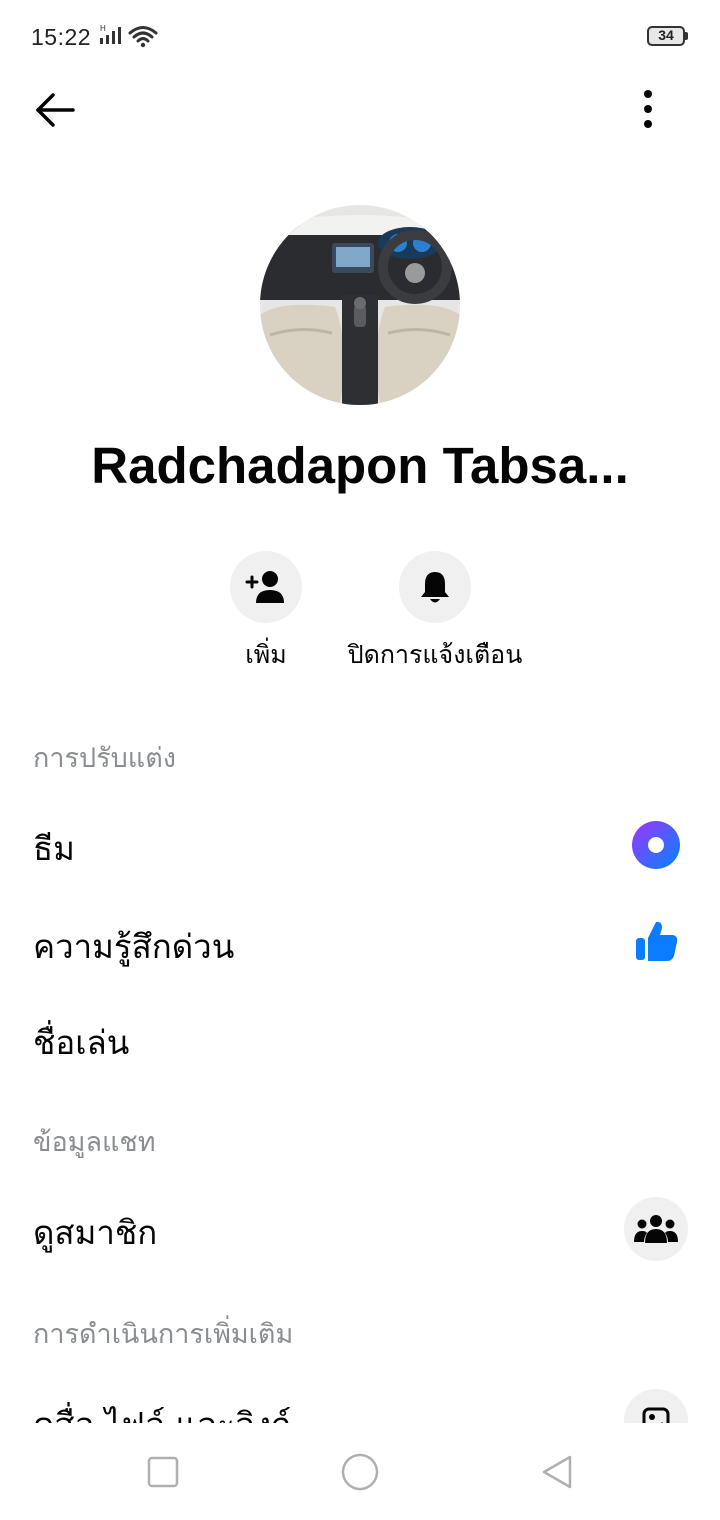  What do you see at coordinates (360, 943) in the screenshot?
I see `row-quick-reaction: ความรู้สึกด่วน` at bounding box center [360, 943].